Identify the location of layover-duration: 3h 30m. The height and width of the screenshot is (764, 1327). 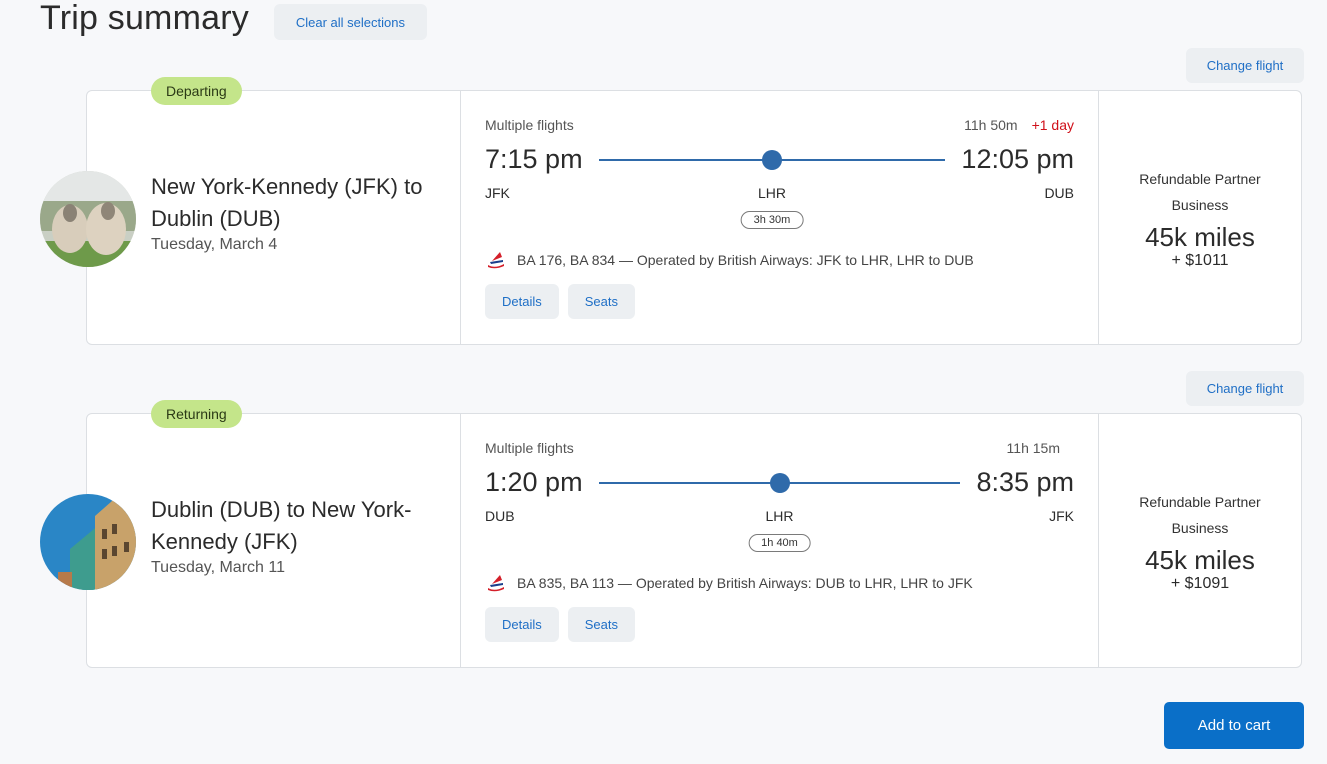
(772, 220).